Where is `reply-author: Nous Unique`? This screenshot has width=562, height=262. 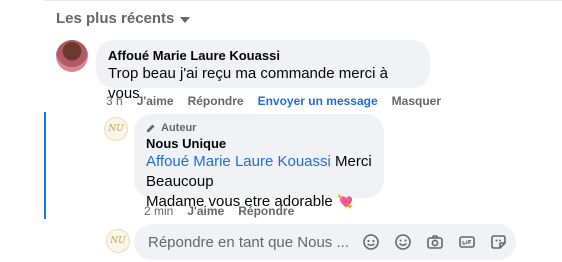
reply-author: Nous Unique is located at coordinates (259, 144).